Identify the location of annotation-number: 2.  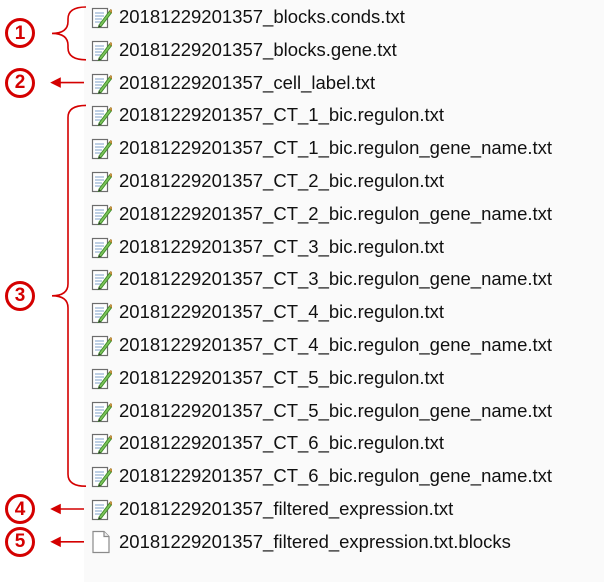
(20, 83).